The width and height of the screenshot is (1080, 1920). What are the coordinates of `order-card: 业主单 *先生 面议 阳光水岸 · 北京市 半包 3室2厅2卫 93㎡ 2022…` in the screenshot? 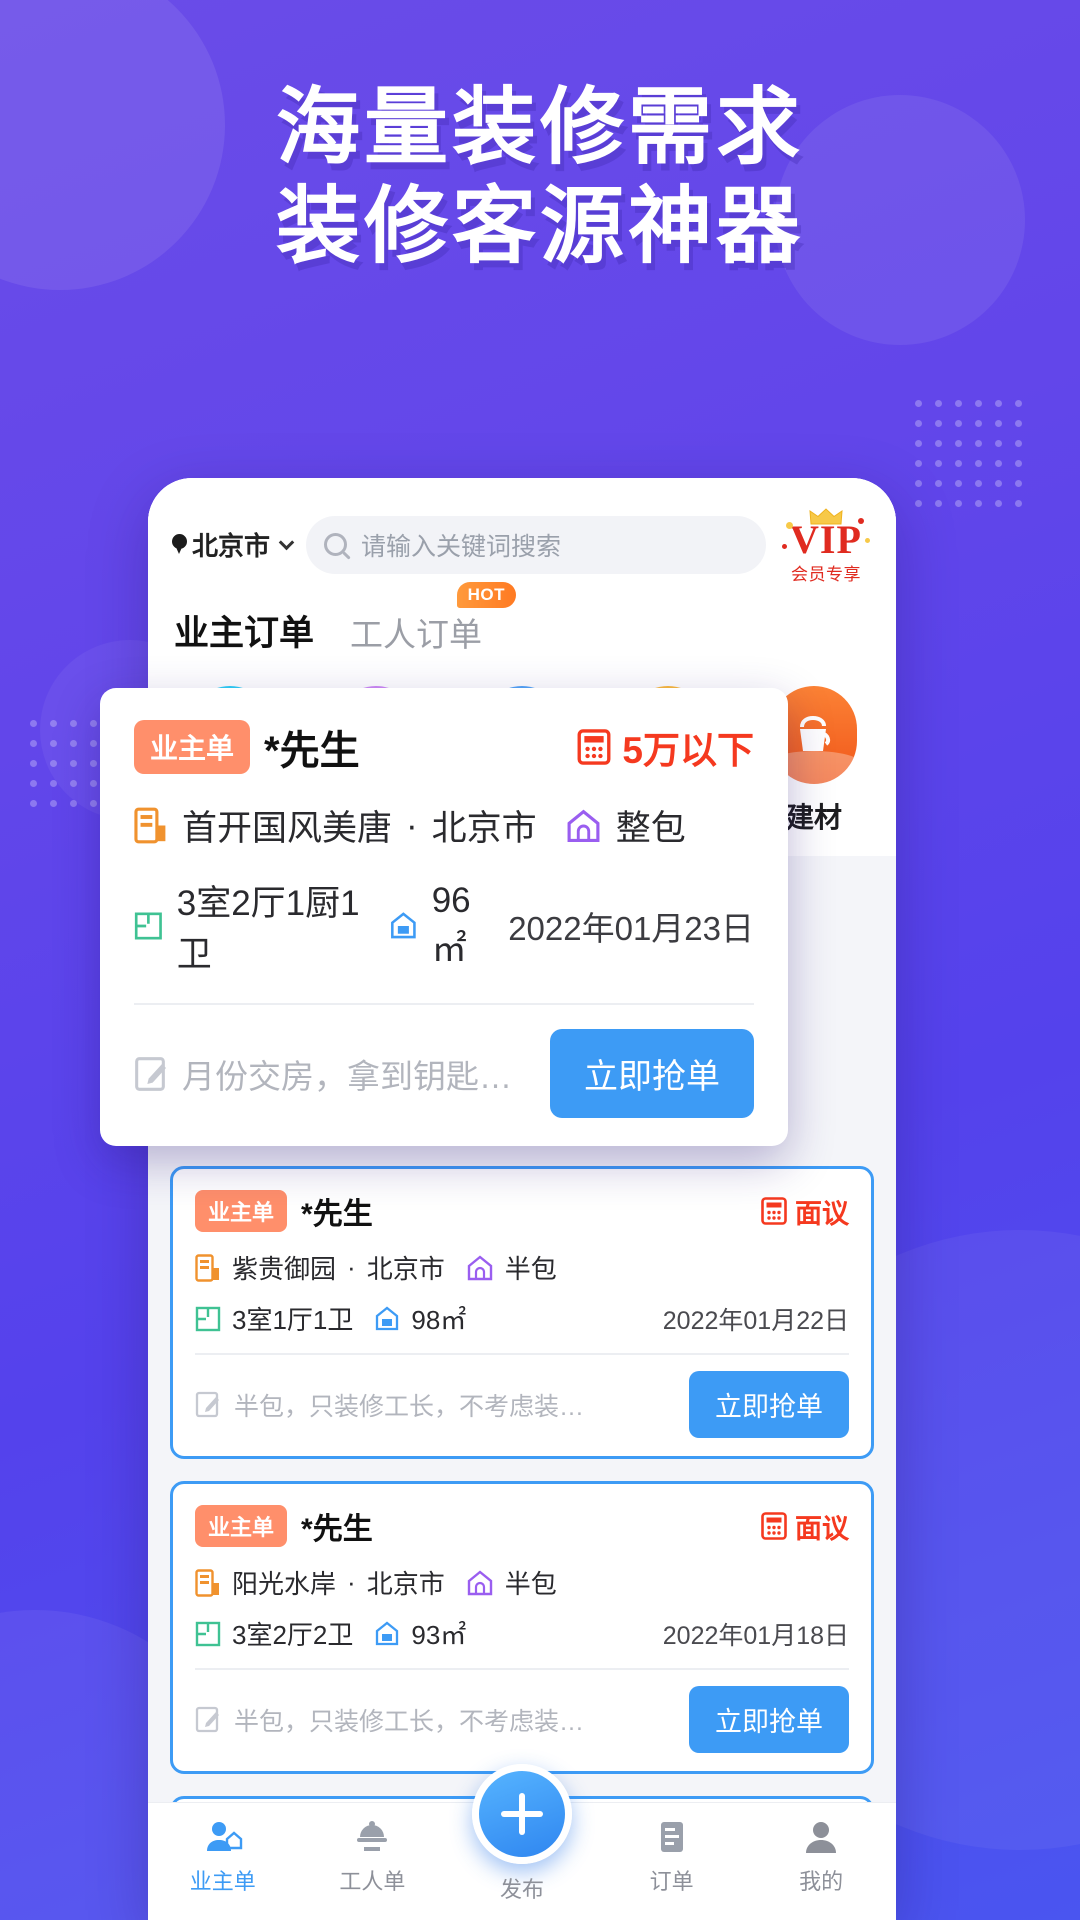 It's located at (522, 1627).